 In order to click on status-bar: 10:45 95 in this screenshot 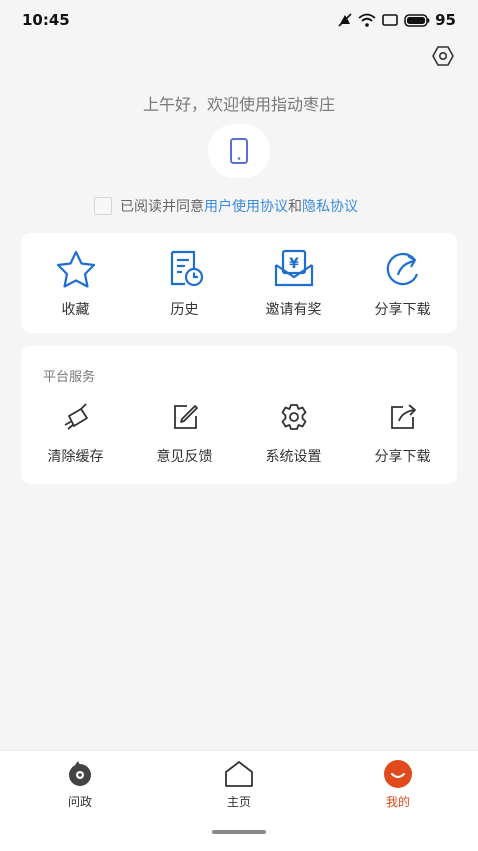, I will do `click(239, 20)`.